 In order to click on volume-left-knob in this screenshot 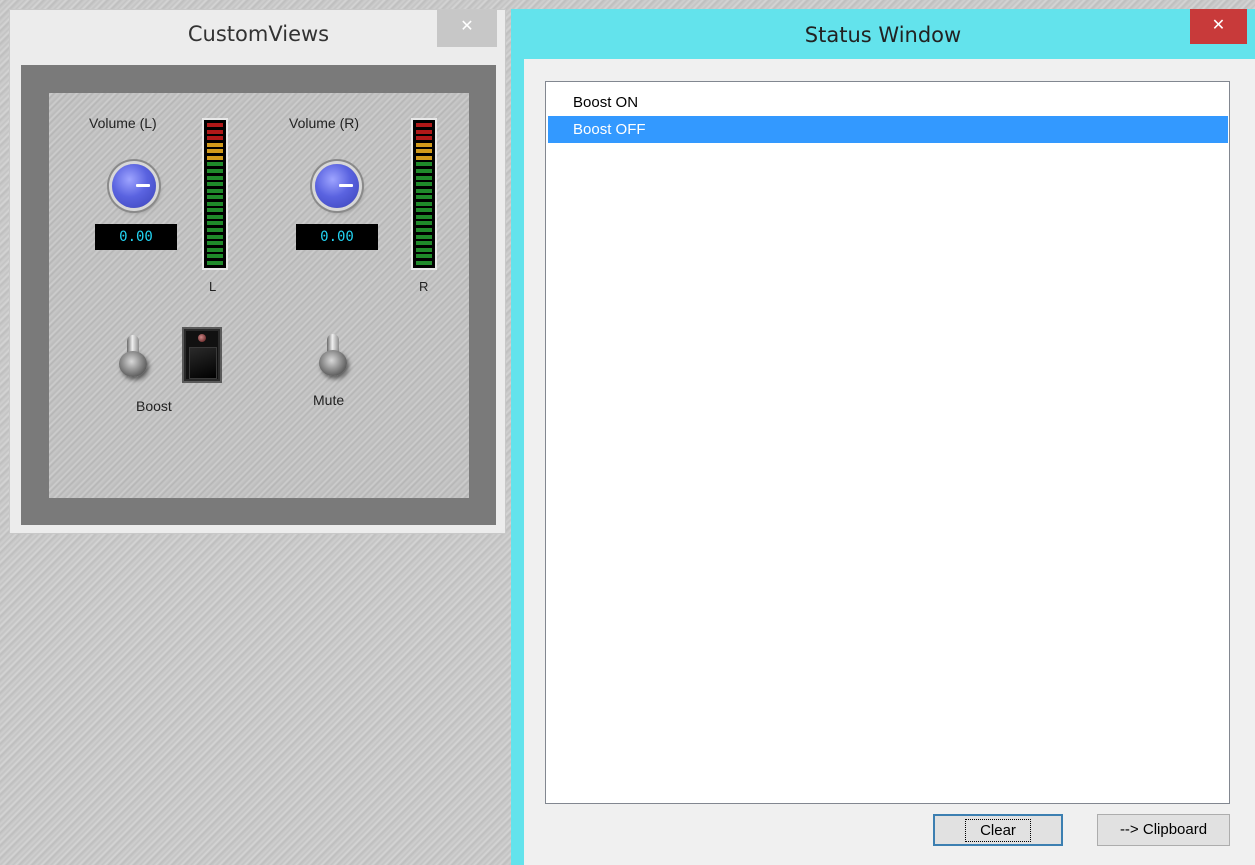, I will do `click(134, 186)`.